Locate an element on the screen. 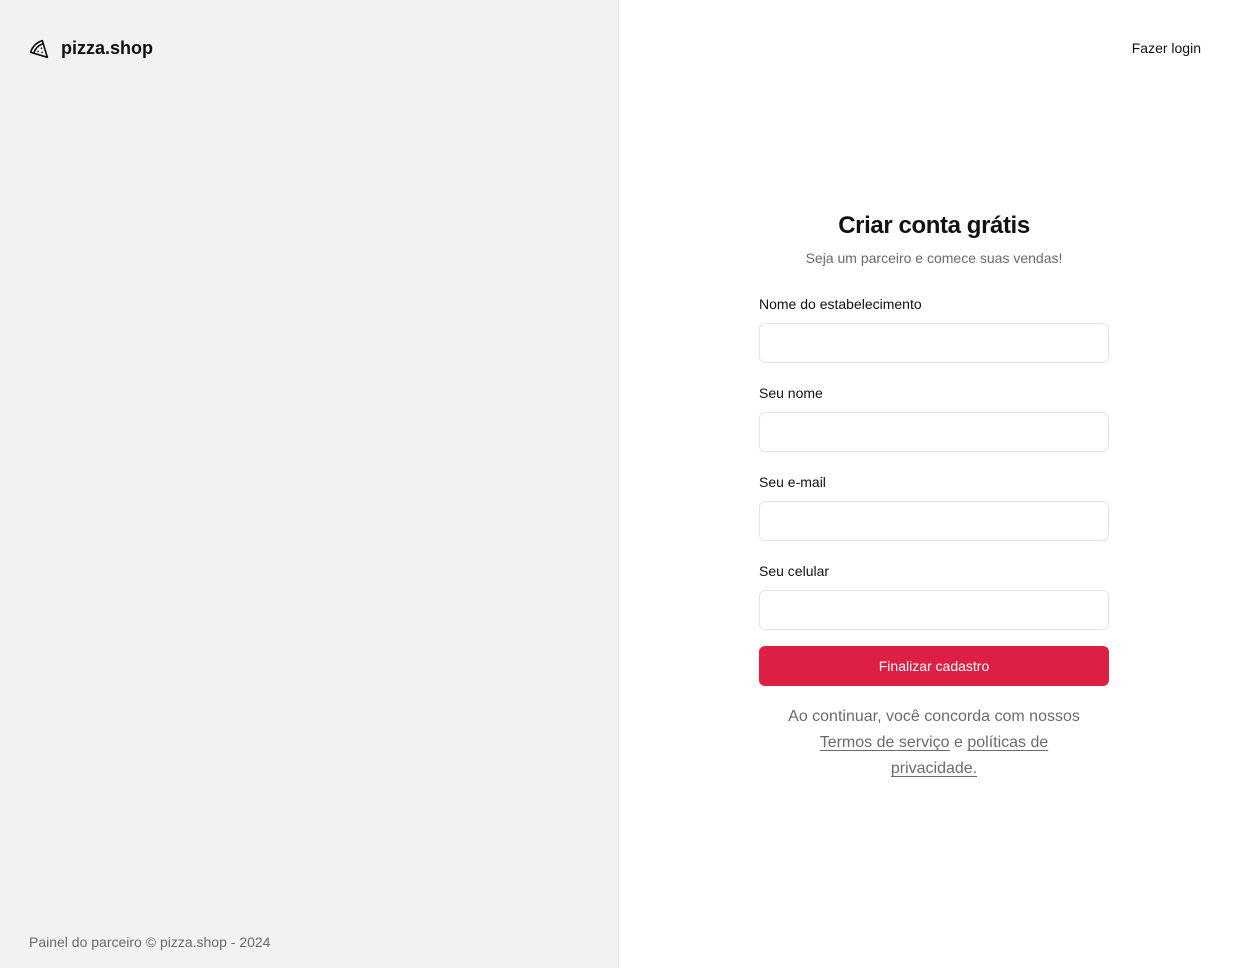 The image size is (1248, 968). establishment-name-input is located at coordinates (934, 343).